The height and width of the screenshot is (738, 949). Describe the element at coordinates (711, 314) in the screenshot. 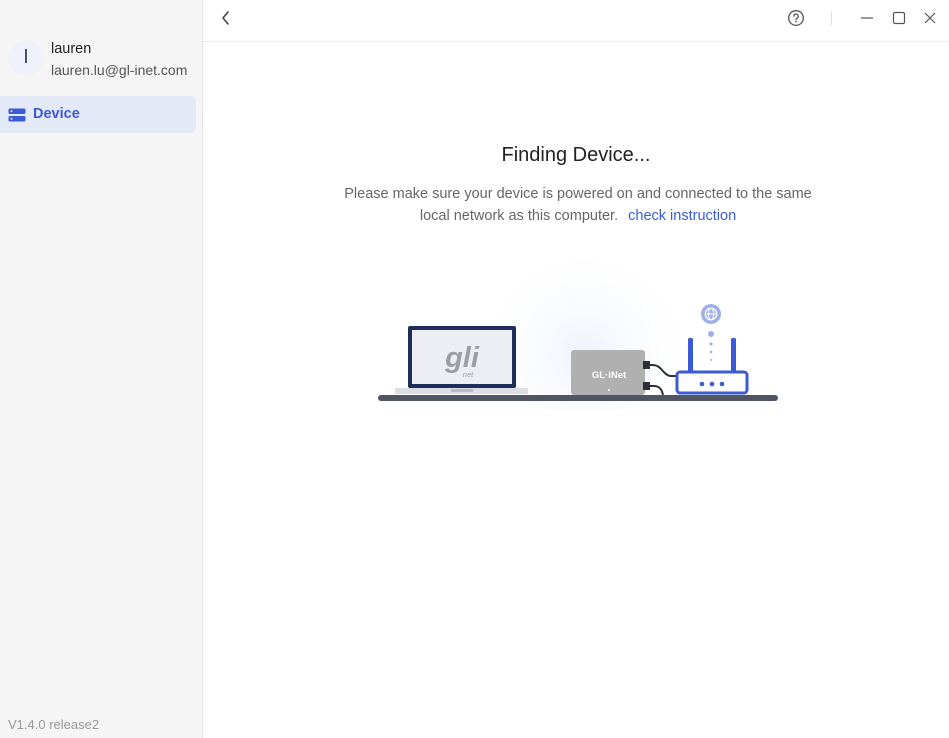

I see `globe-icon` at that location.